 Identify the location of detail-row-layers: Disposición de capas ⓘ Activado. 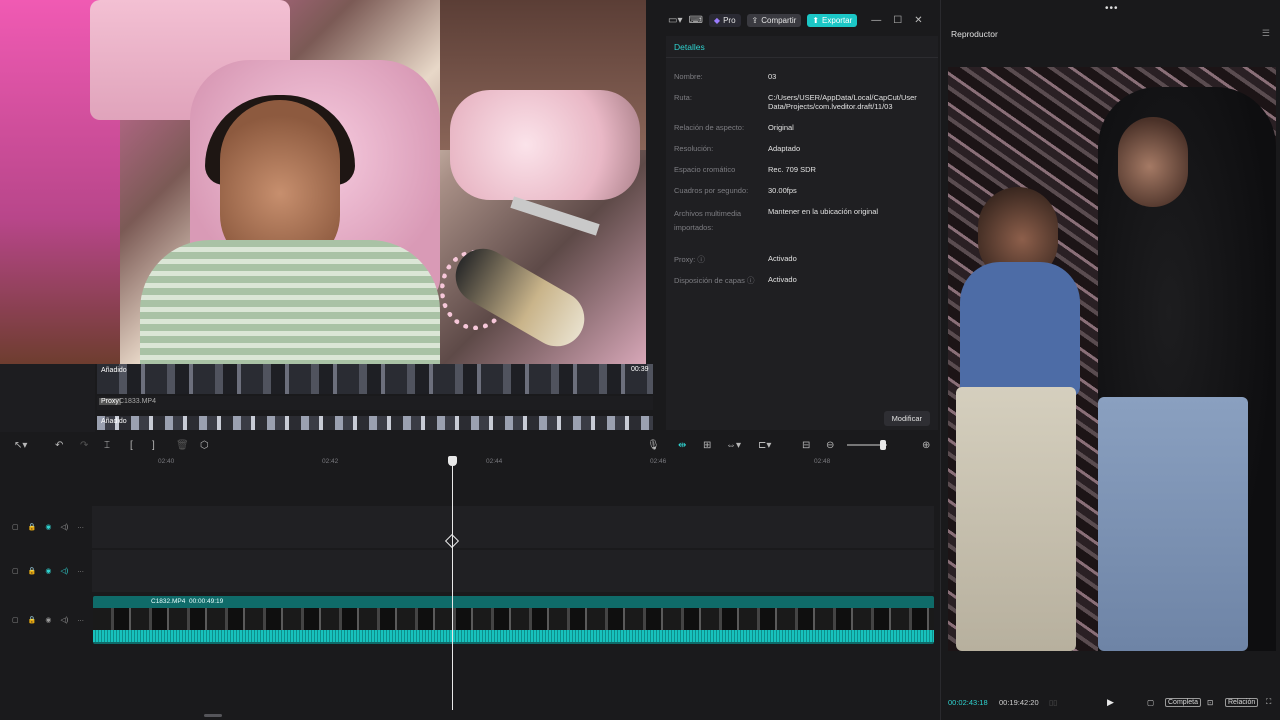
(735, 280).